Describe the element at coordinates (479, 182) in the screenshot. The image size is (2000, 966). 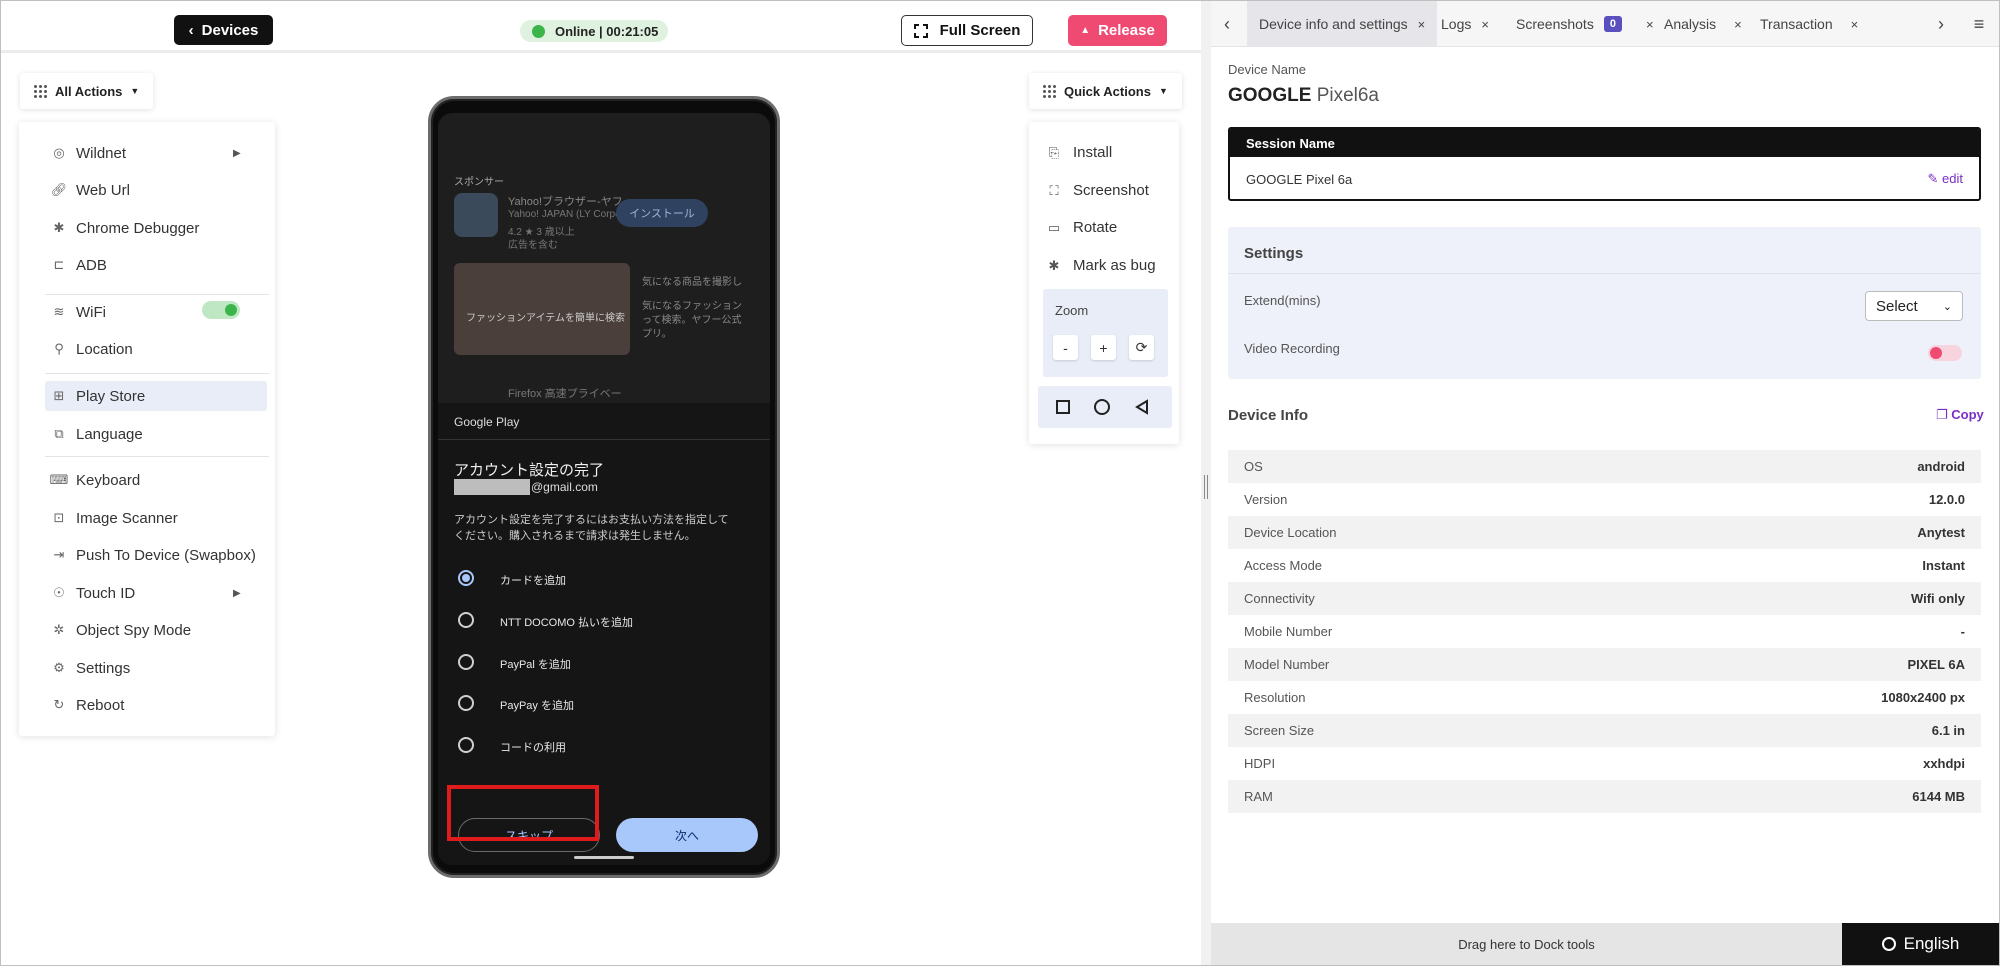
I see `ad-header: スポンサー` at that location.